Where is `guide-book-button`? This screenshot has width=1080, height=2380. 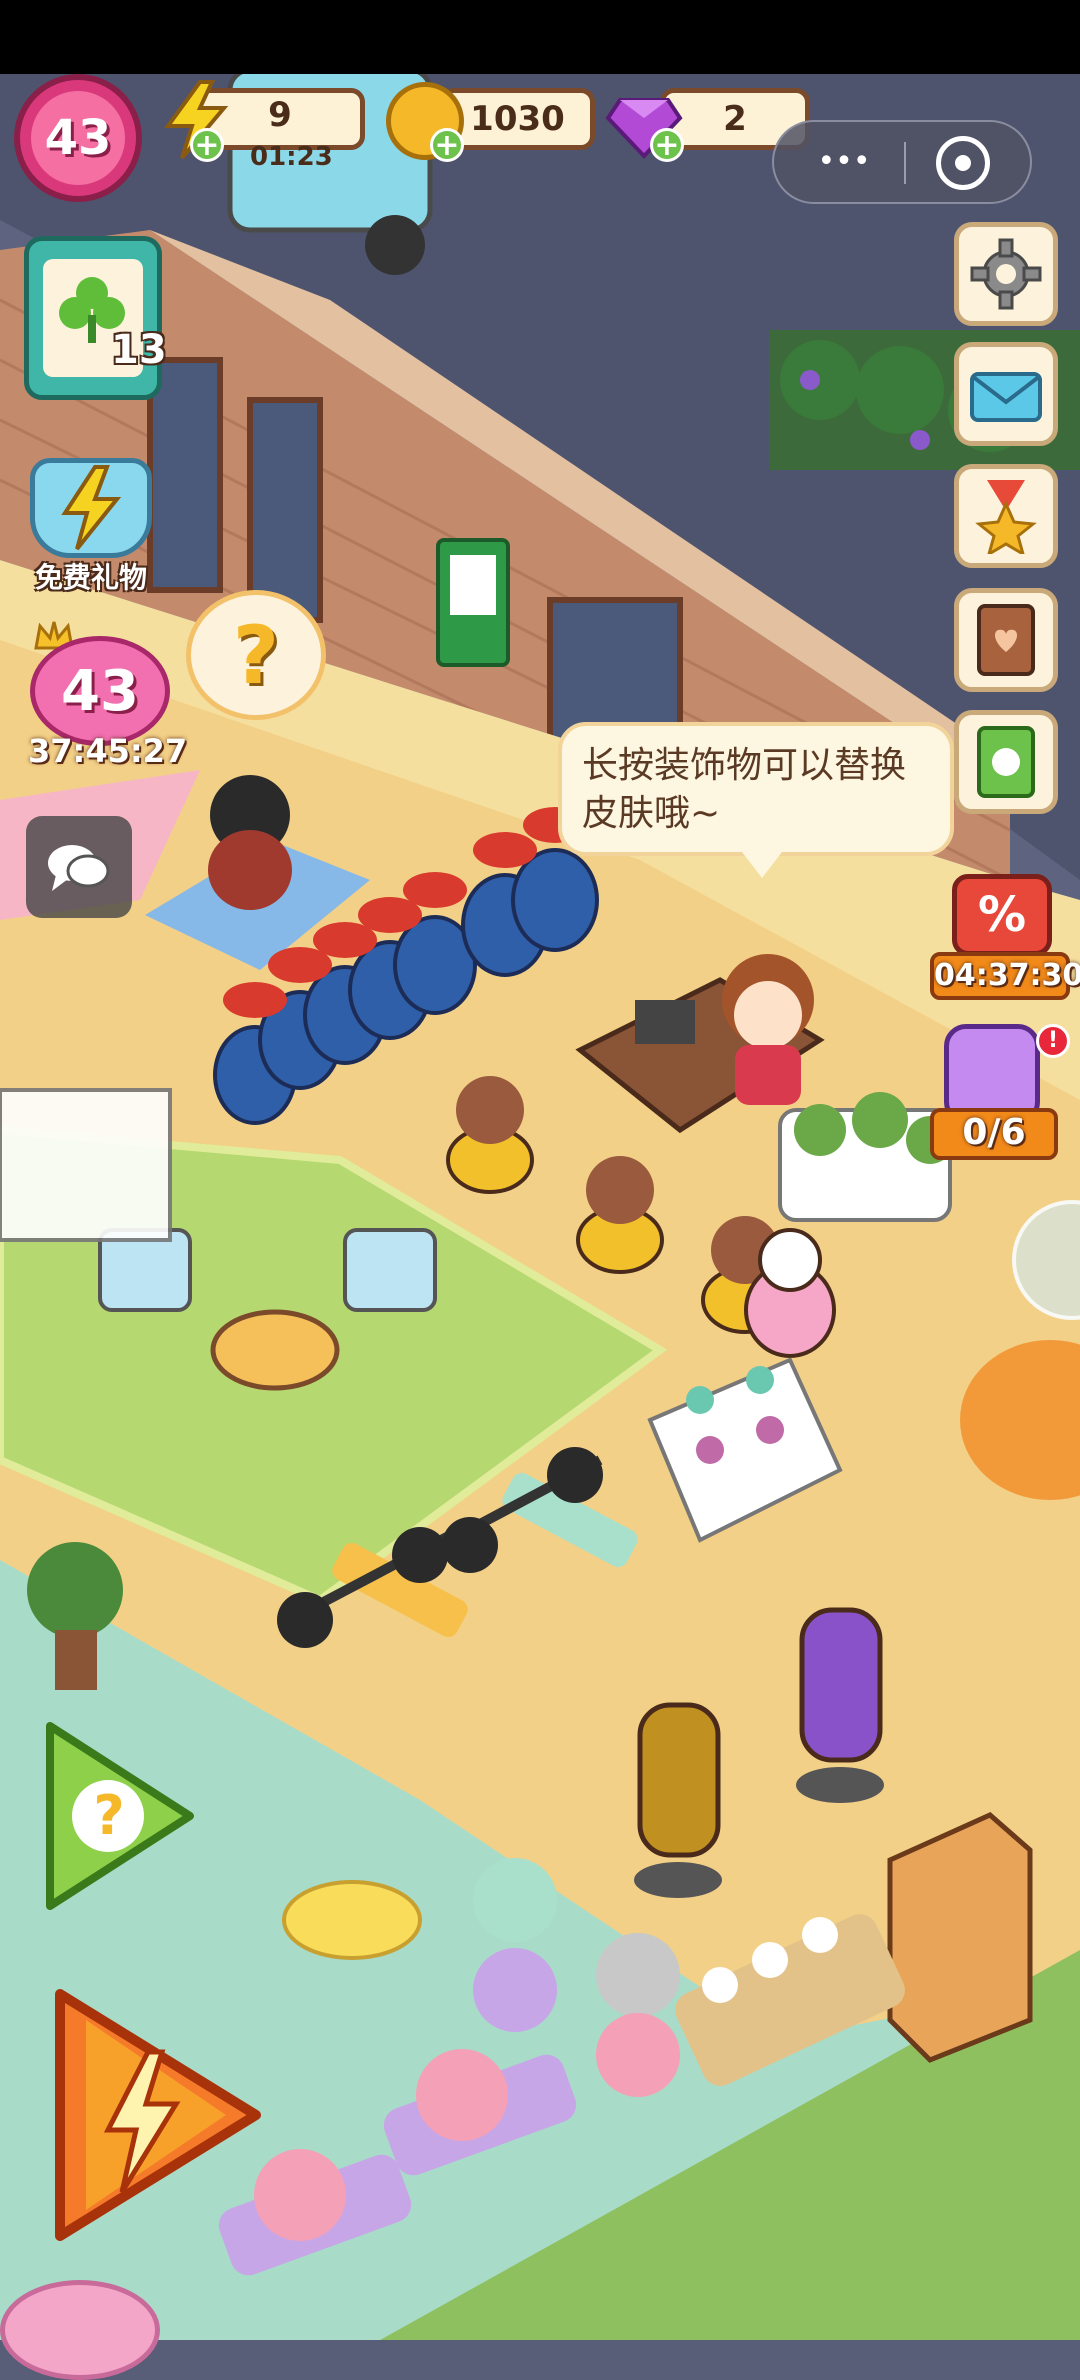
guide-book-button is located at coordinates (1006, 762).